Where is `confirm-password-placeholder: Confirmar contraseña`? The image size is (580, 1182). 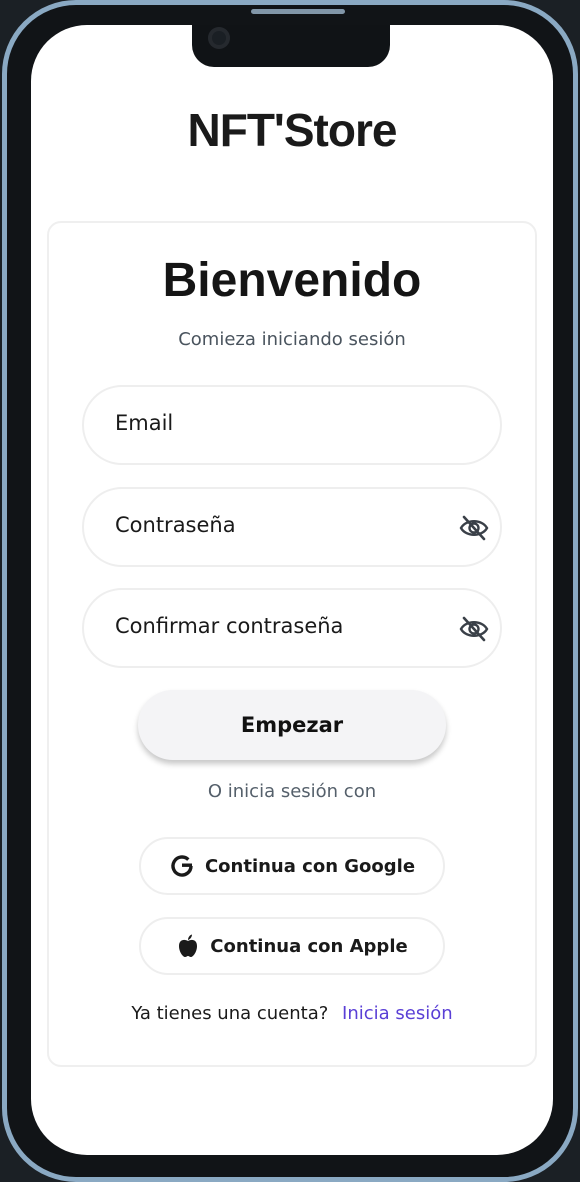
confirm-password-placeholder: Confirmar contraseña is located at coordinates (229, 626).